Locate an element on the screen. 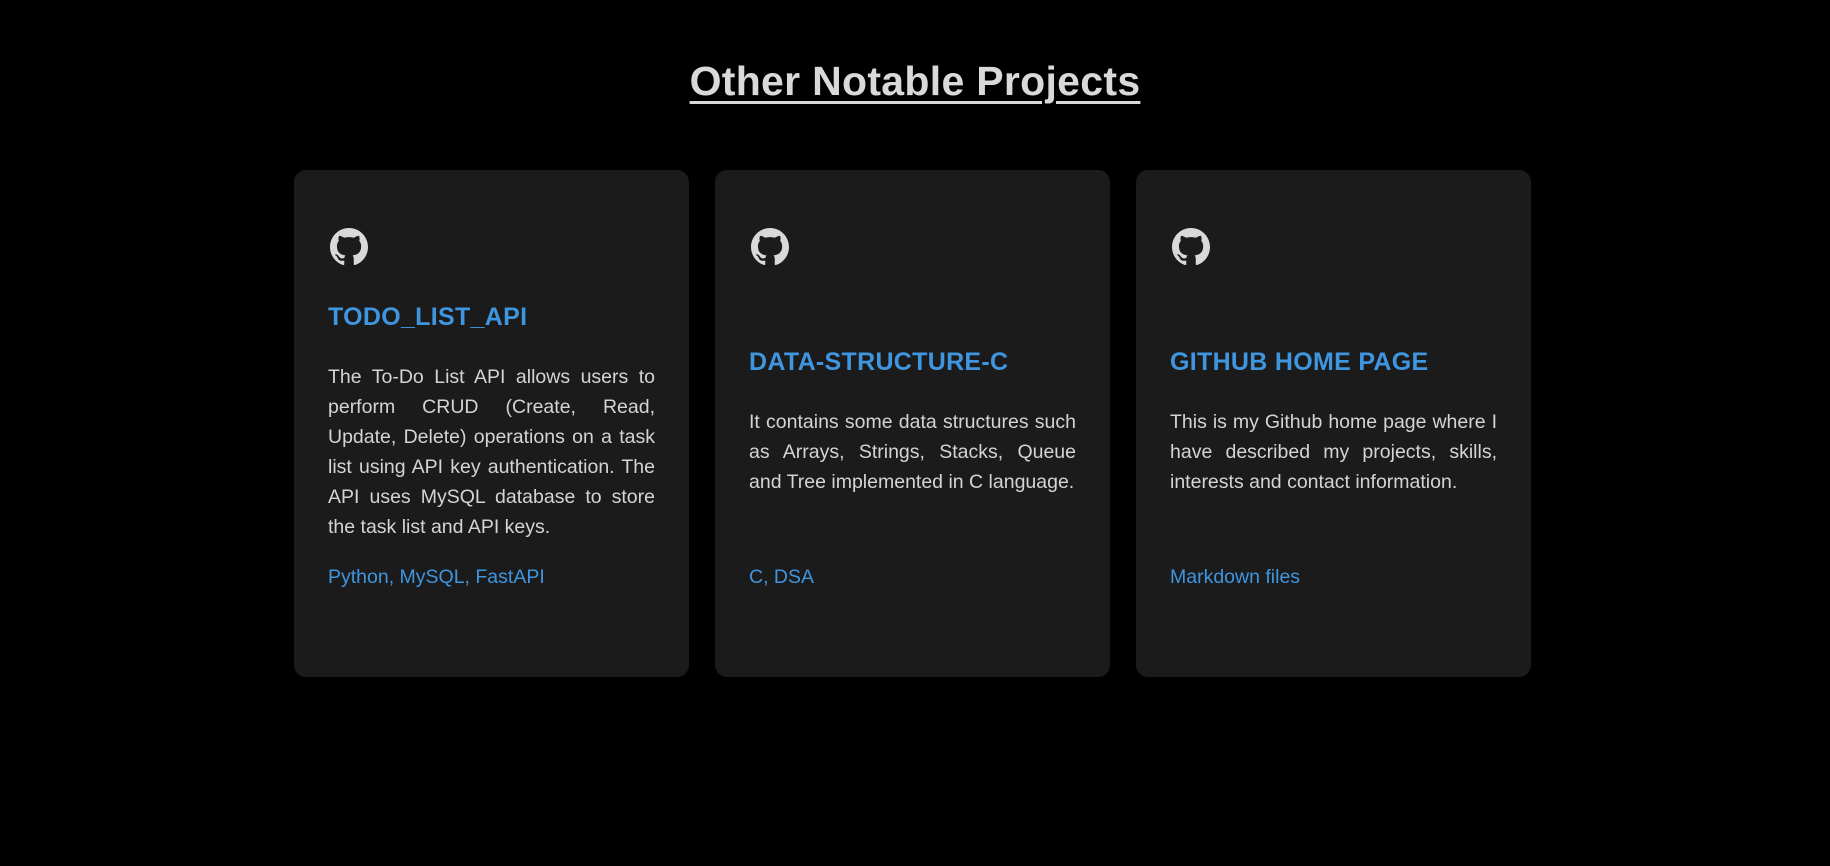 Image resolution: width=1830 pixels, height=866 pixels. project-tech-stack: C, DSA is located at coordinates (782, 577).